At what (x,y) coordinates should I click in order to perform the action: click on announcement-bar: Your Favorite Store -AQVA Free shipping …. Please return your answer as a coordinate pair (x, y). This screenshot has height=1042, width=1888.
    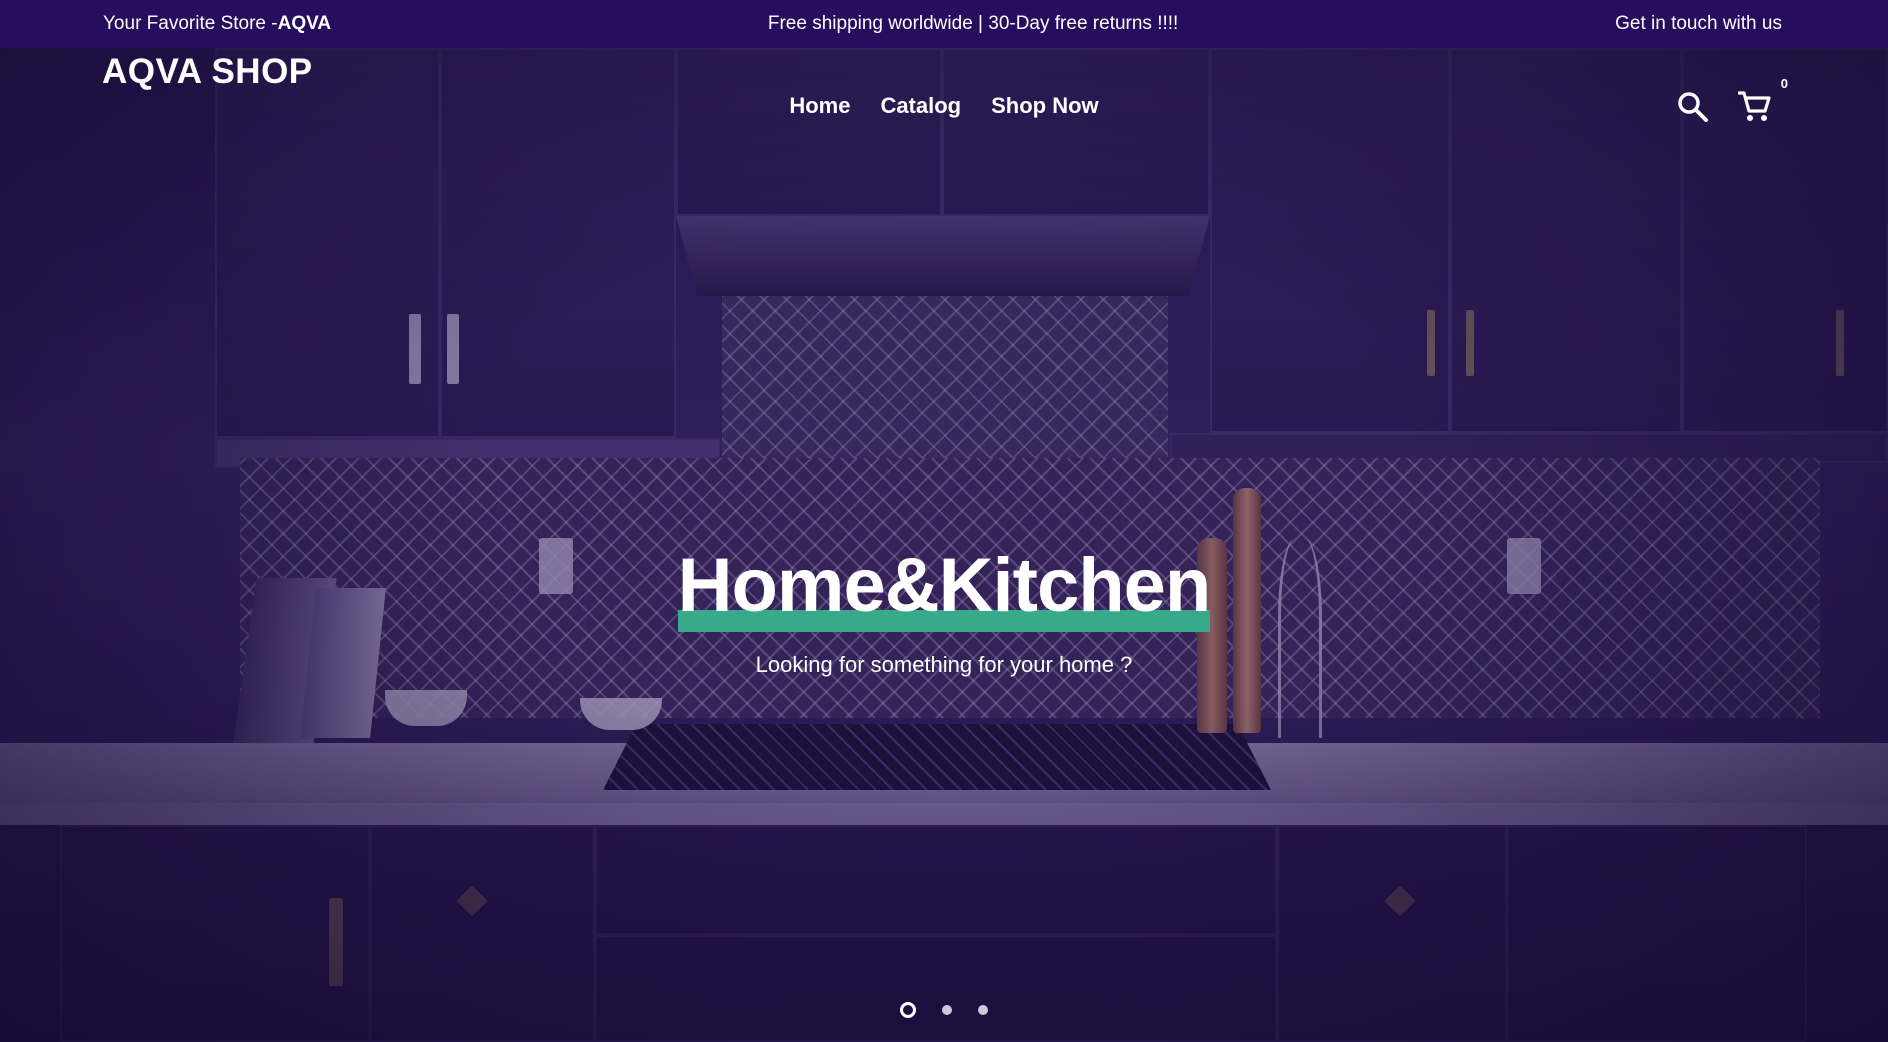
    Looking at the image, I should click on (944, 24).